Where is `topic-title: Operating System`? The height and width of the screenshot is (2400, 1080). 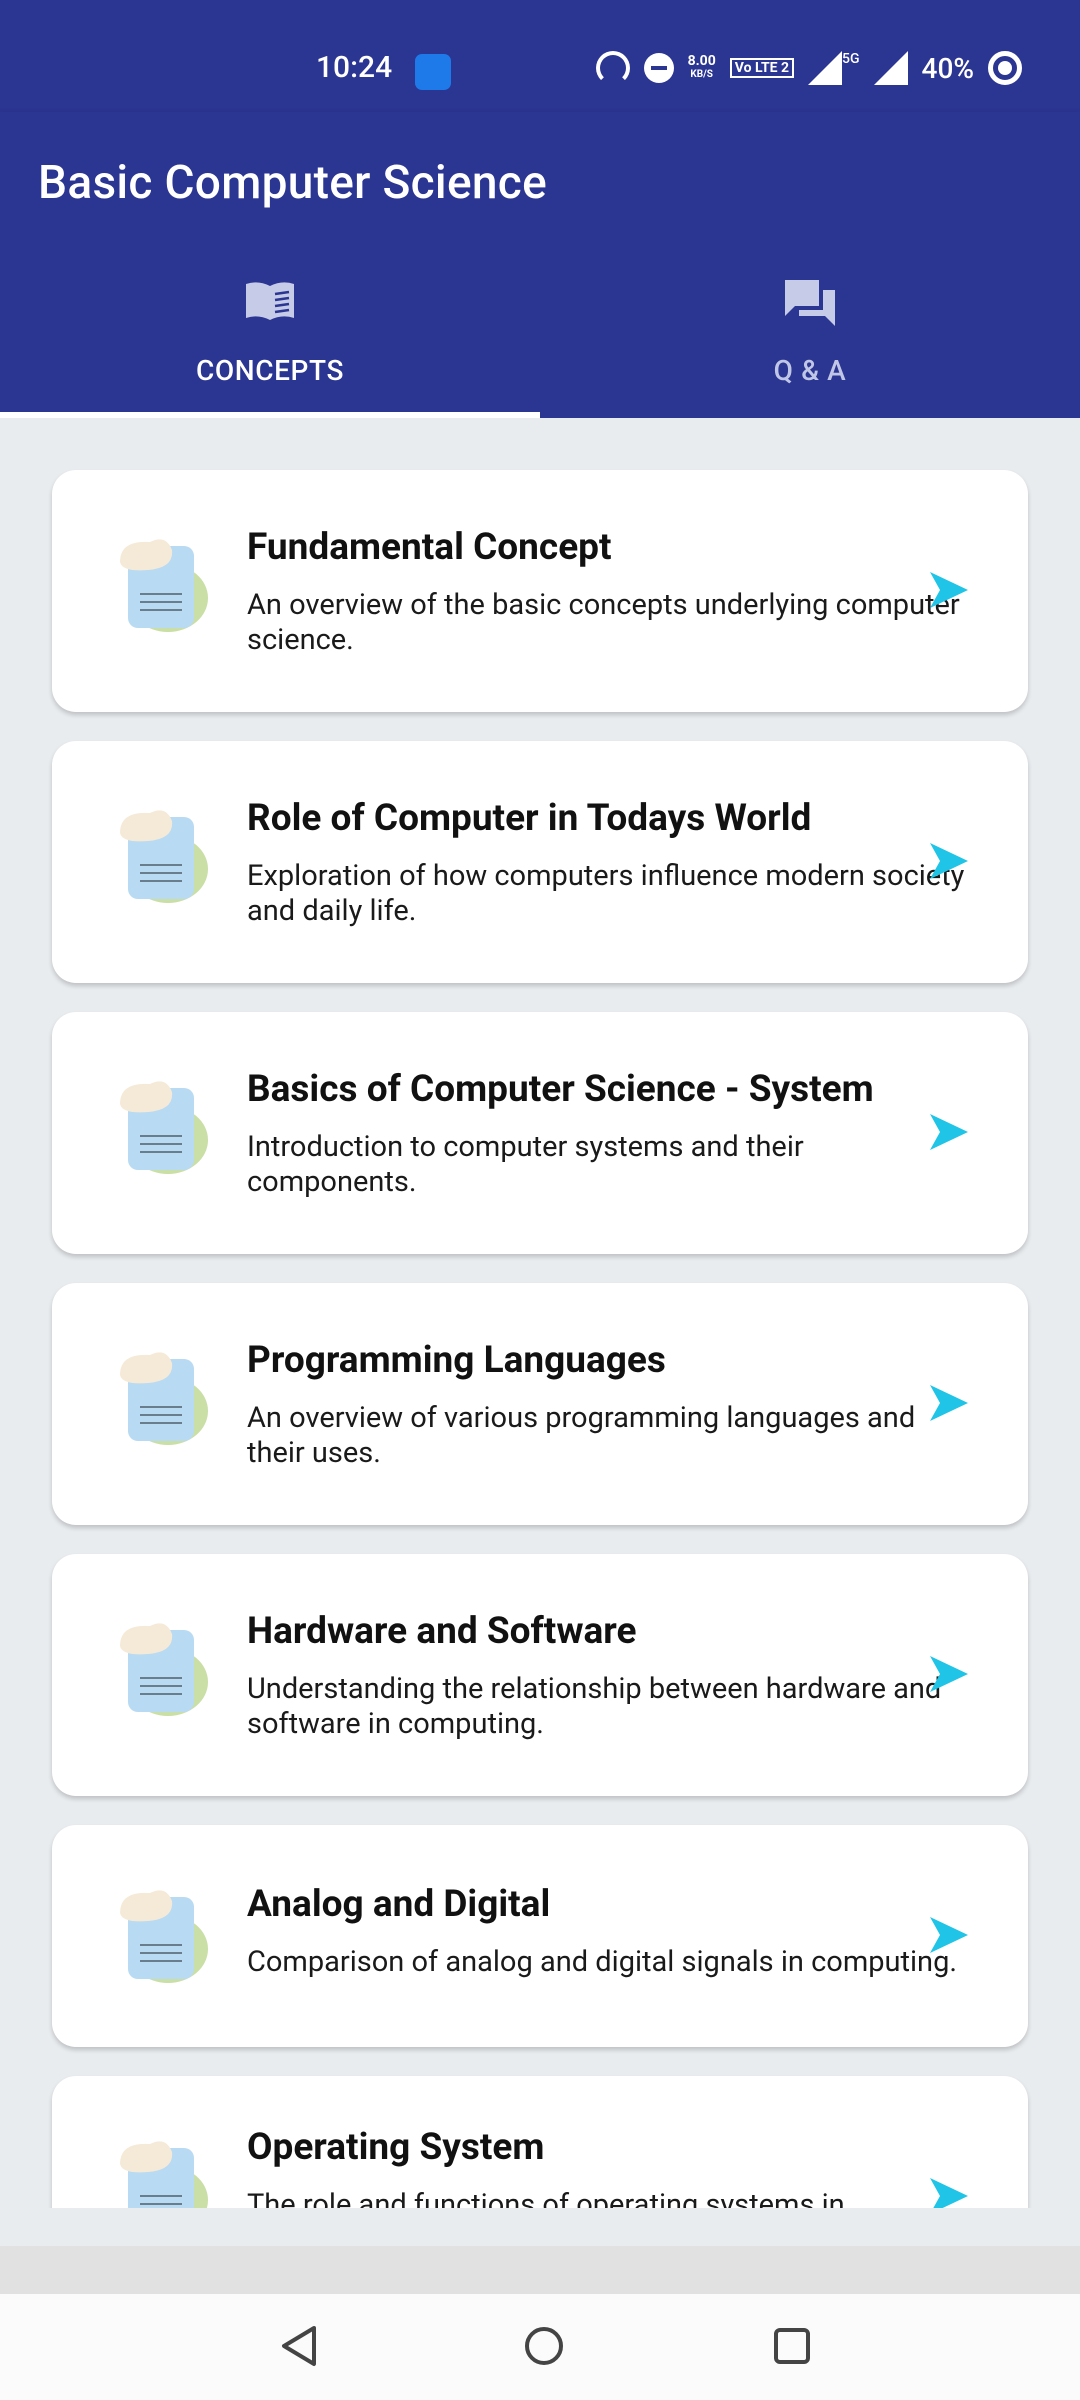 topic-title: Operating System is located at coordinates (396, 2147).